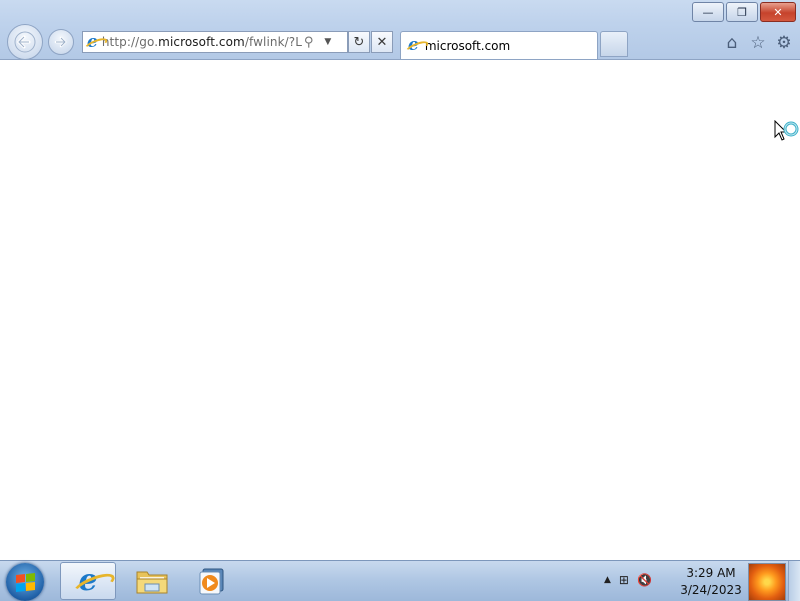 Image resolution: width=800 pixels, height=601 pixels. I want to click on refresh-button: ↻, so click(359, 42).